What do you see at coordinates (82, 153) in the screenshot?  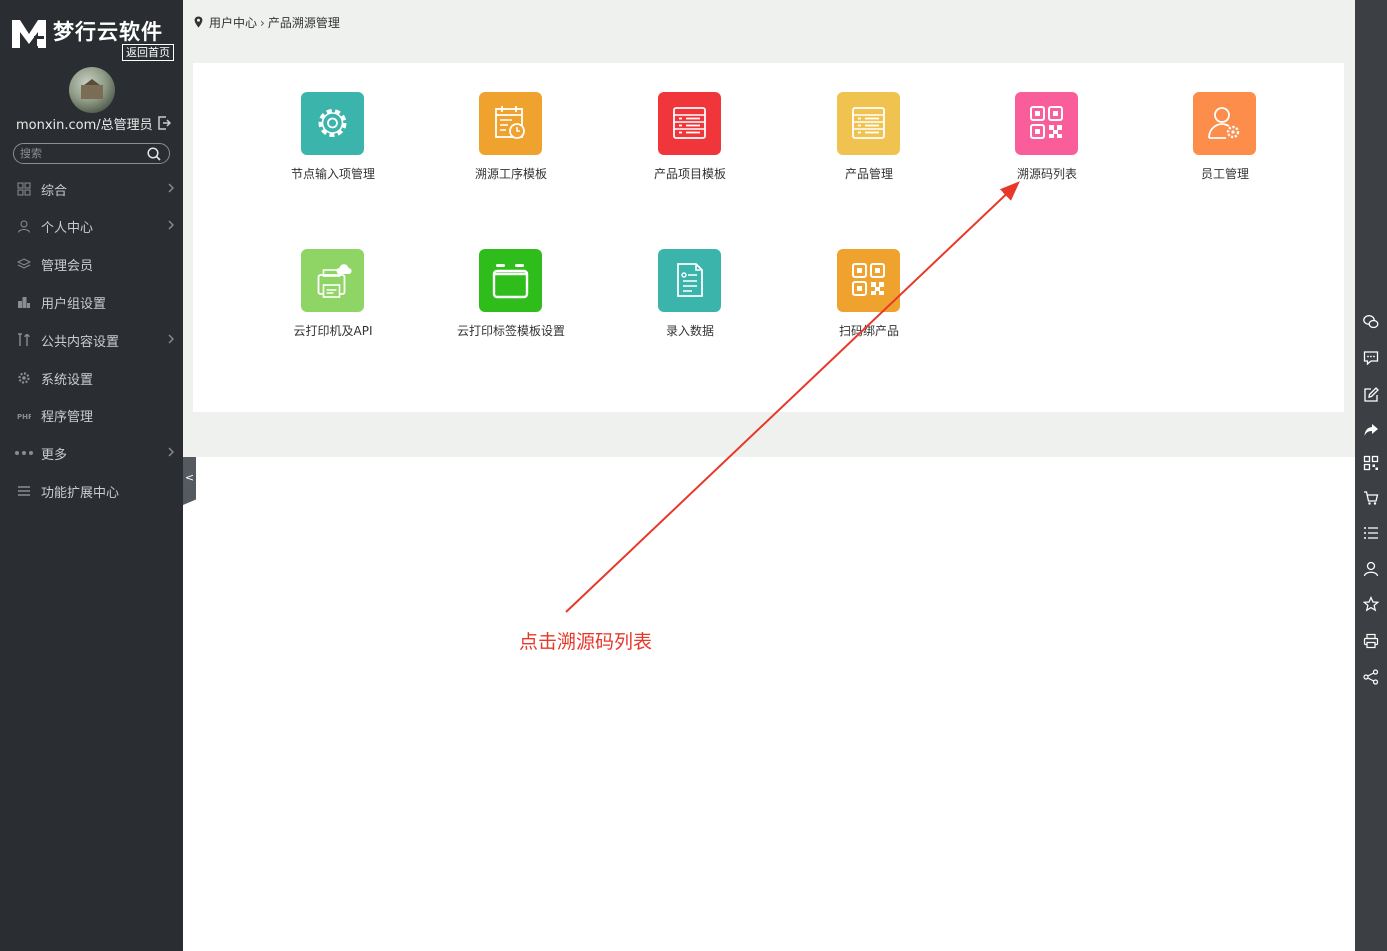 I see `search-input` at bounding box center [82, 153].